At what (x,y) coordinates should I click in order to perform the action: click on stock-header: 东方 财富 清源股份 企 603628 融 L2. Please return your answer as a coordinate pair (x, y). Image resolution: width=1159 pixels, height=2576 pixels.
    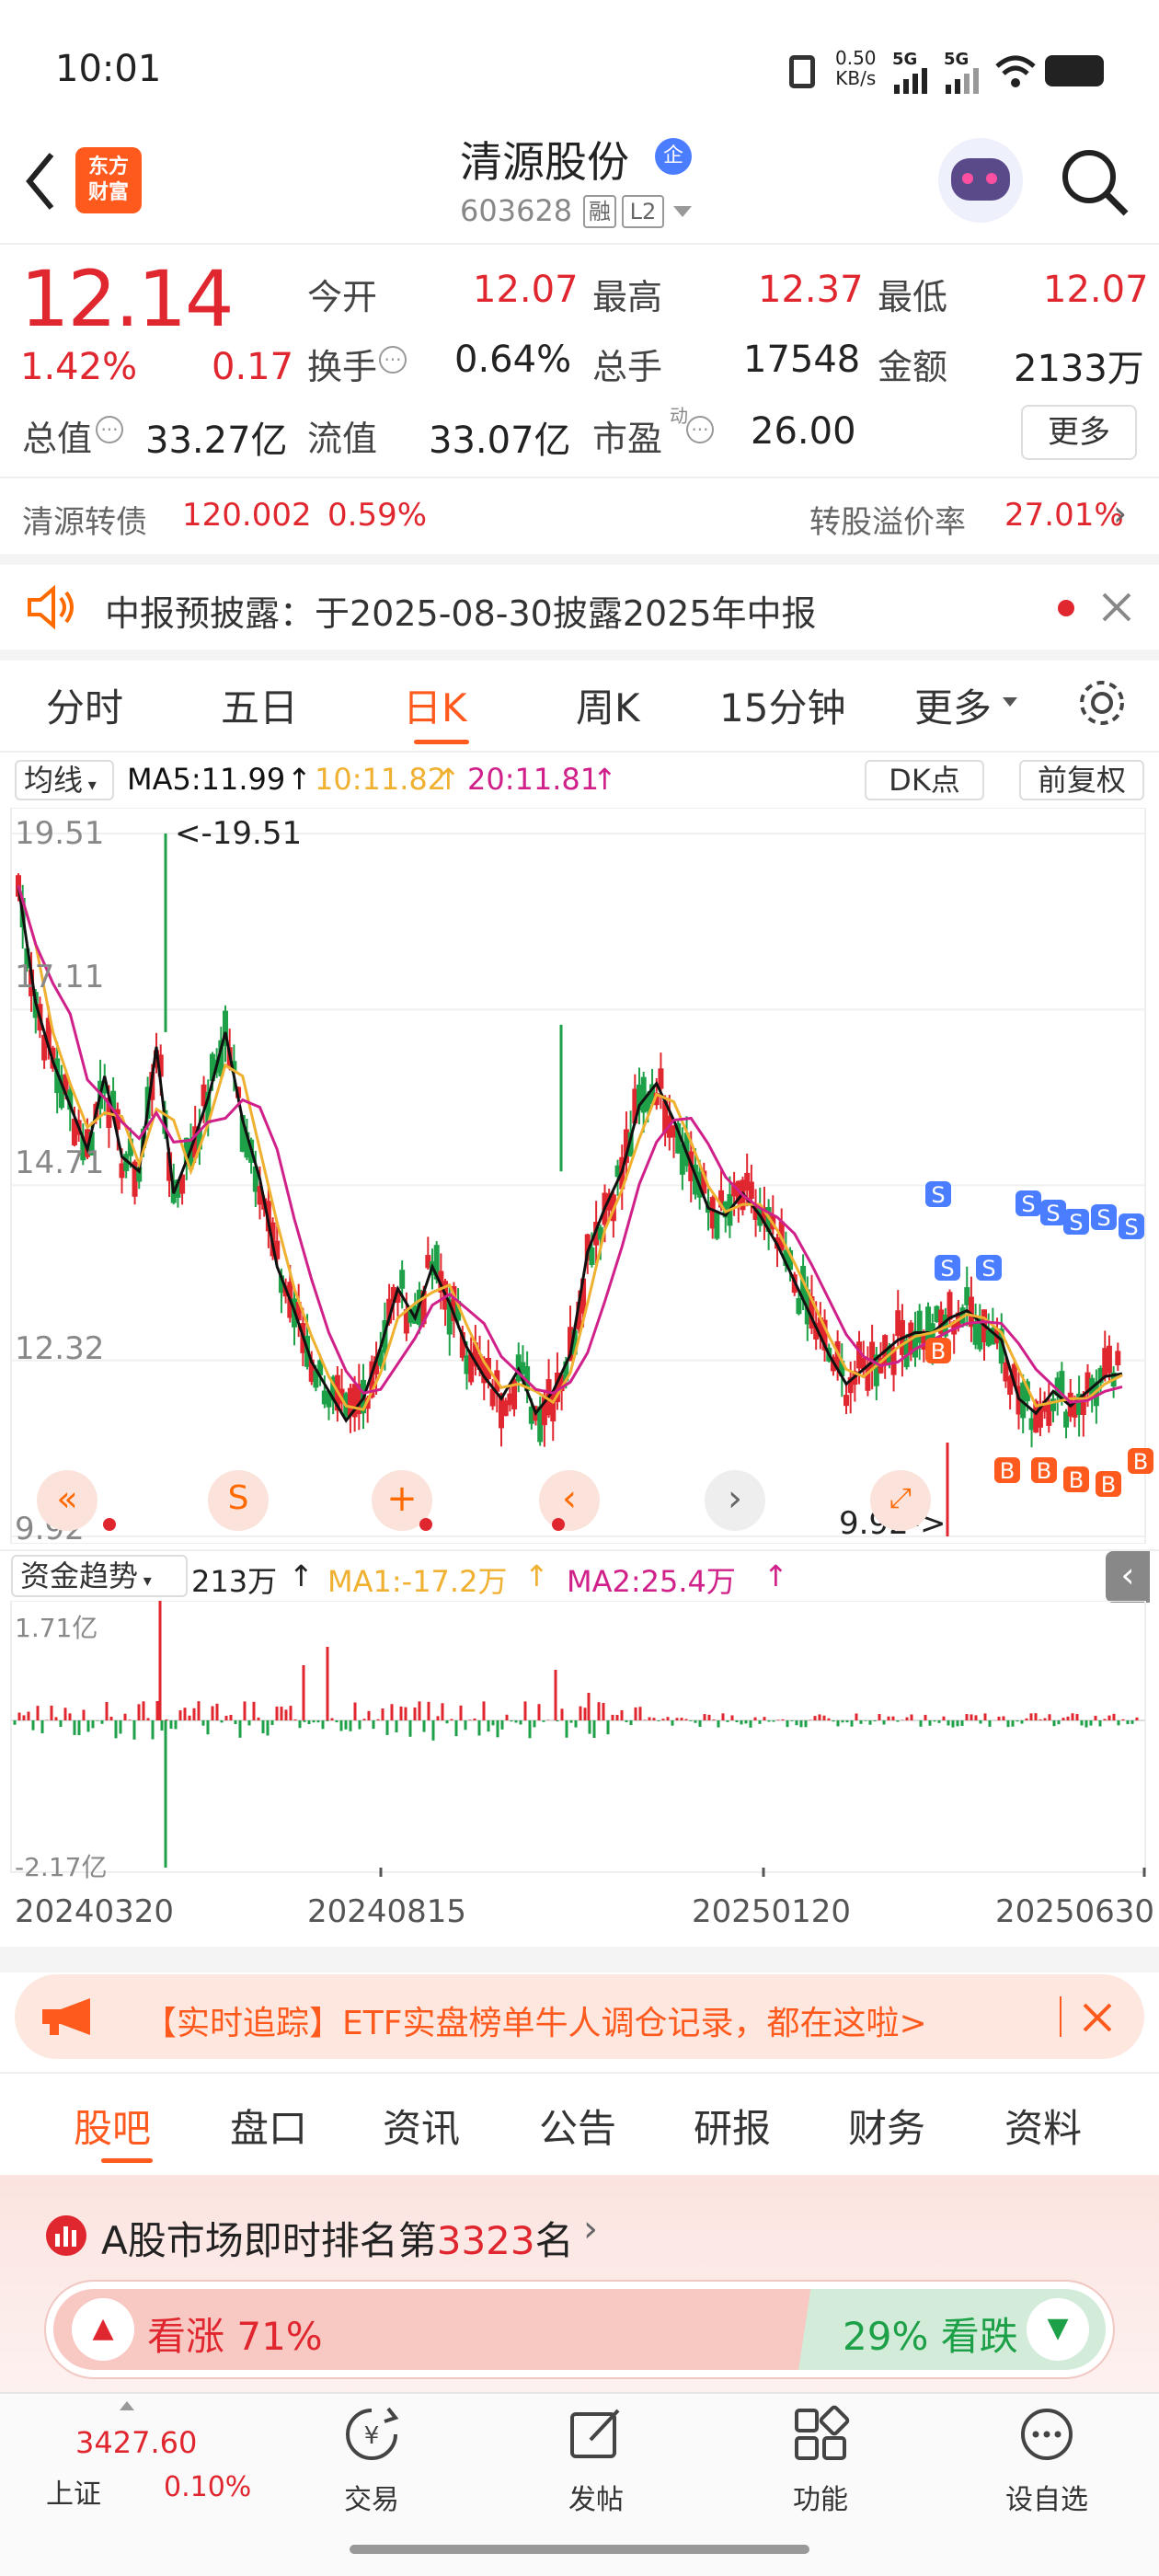
    Looking at the image, I should click on (579, 186).